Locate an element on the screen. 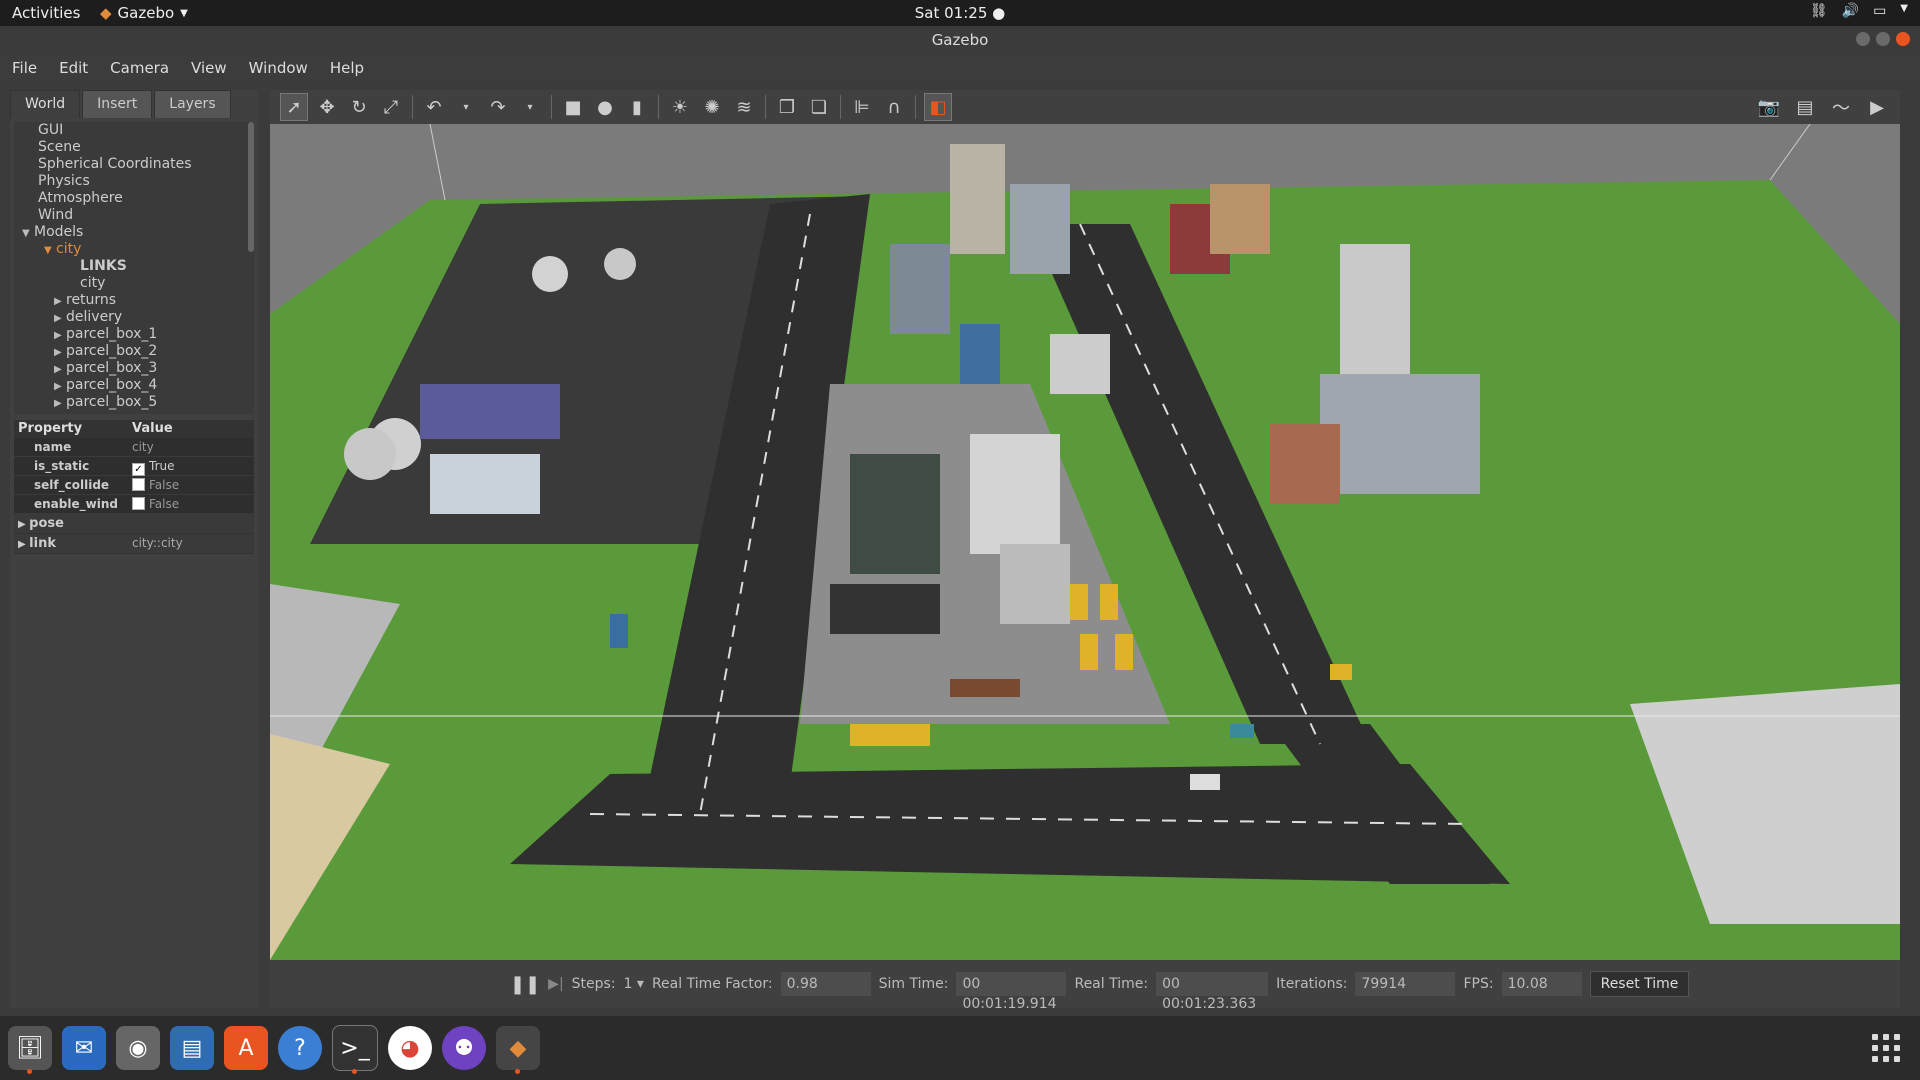  tree-item-parcel-box-4: ▶ parcel_box_4 is located at coordinates (134, 385).